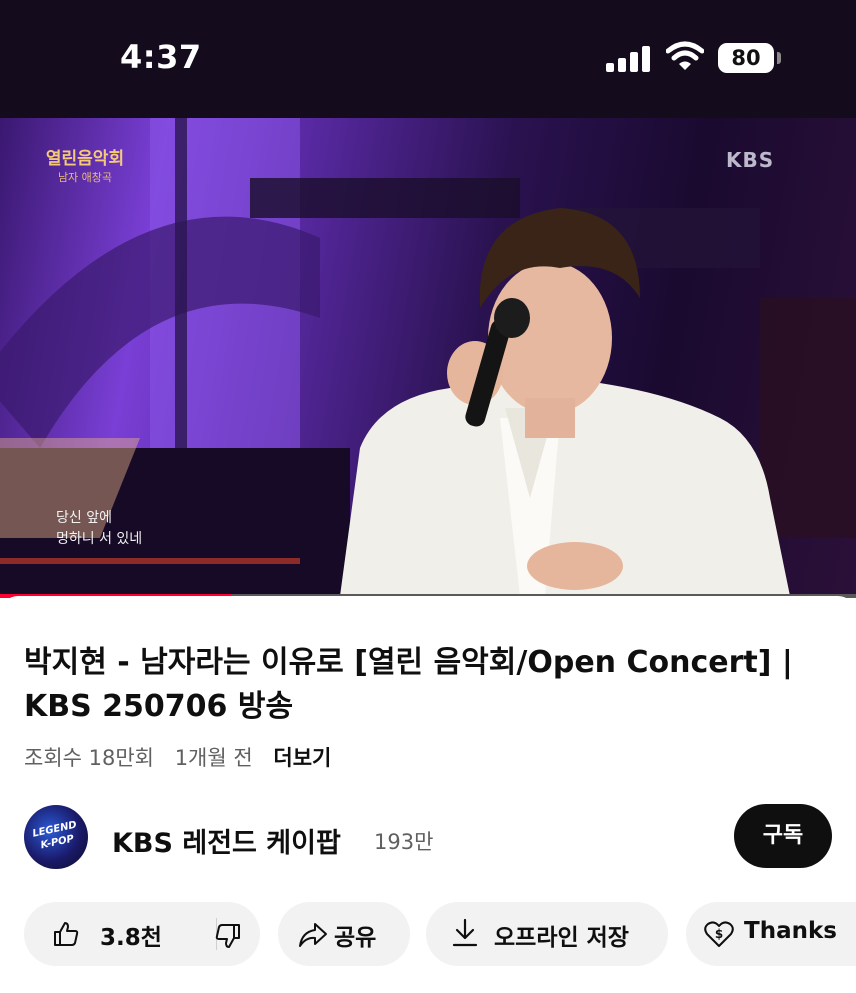 The width and height of the screenshot is (856, 993). I want to click on avatar-logo: LEGEND K-POP, so click(56, 836).